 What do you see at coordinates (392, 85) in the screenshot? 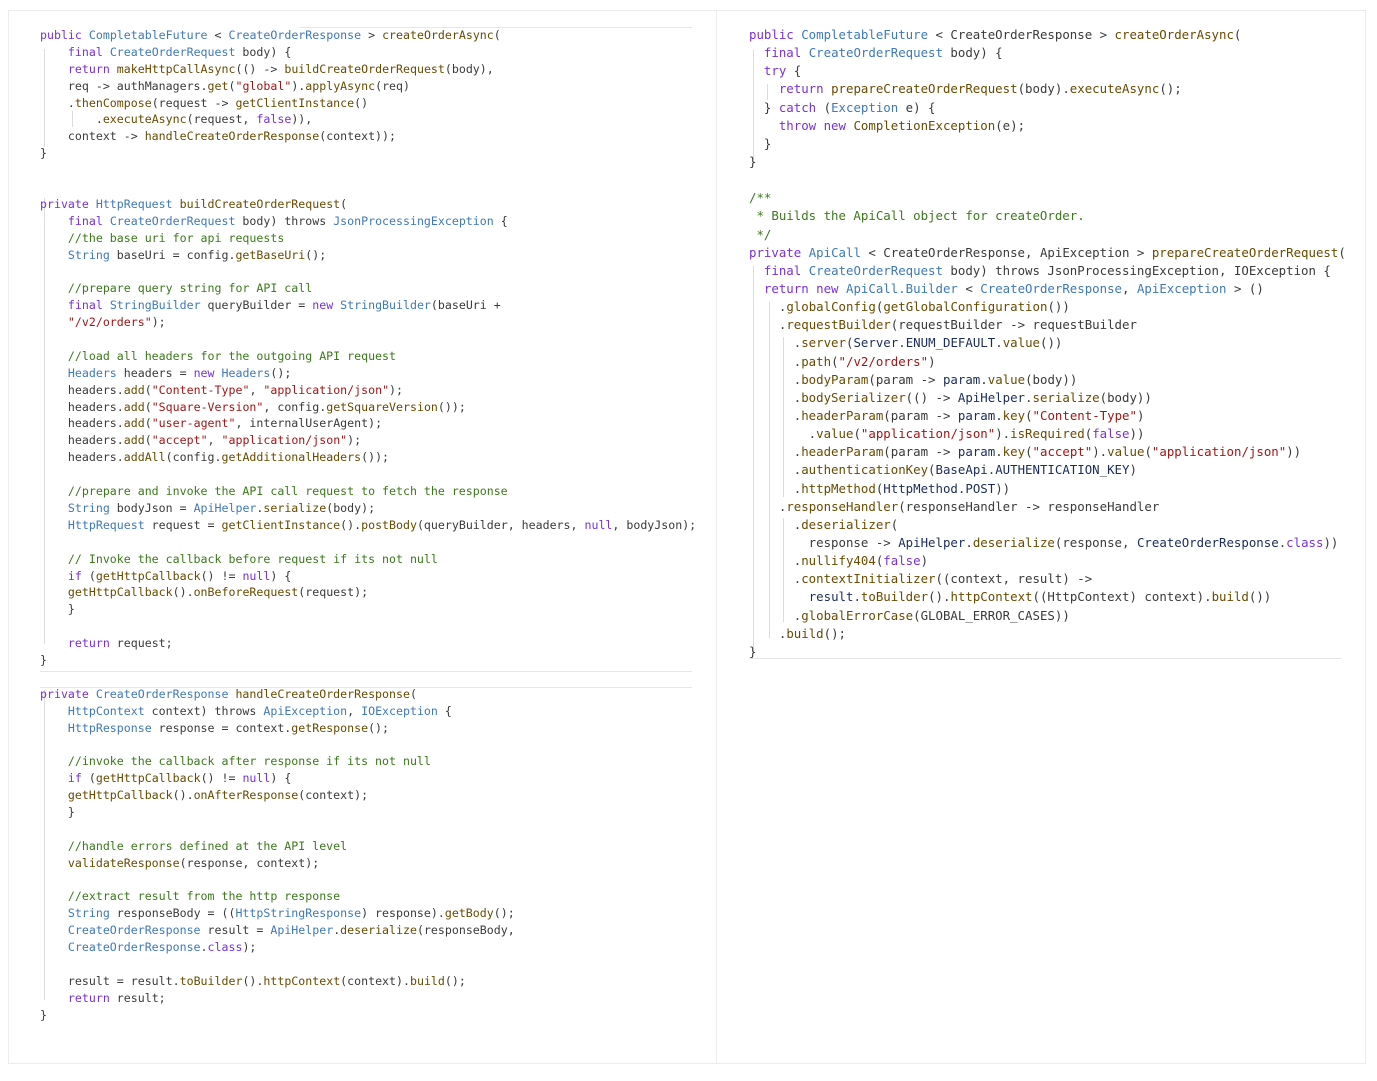
I see `code-token: (req)` at bounding box center [392, 85].